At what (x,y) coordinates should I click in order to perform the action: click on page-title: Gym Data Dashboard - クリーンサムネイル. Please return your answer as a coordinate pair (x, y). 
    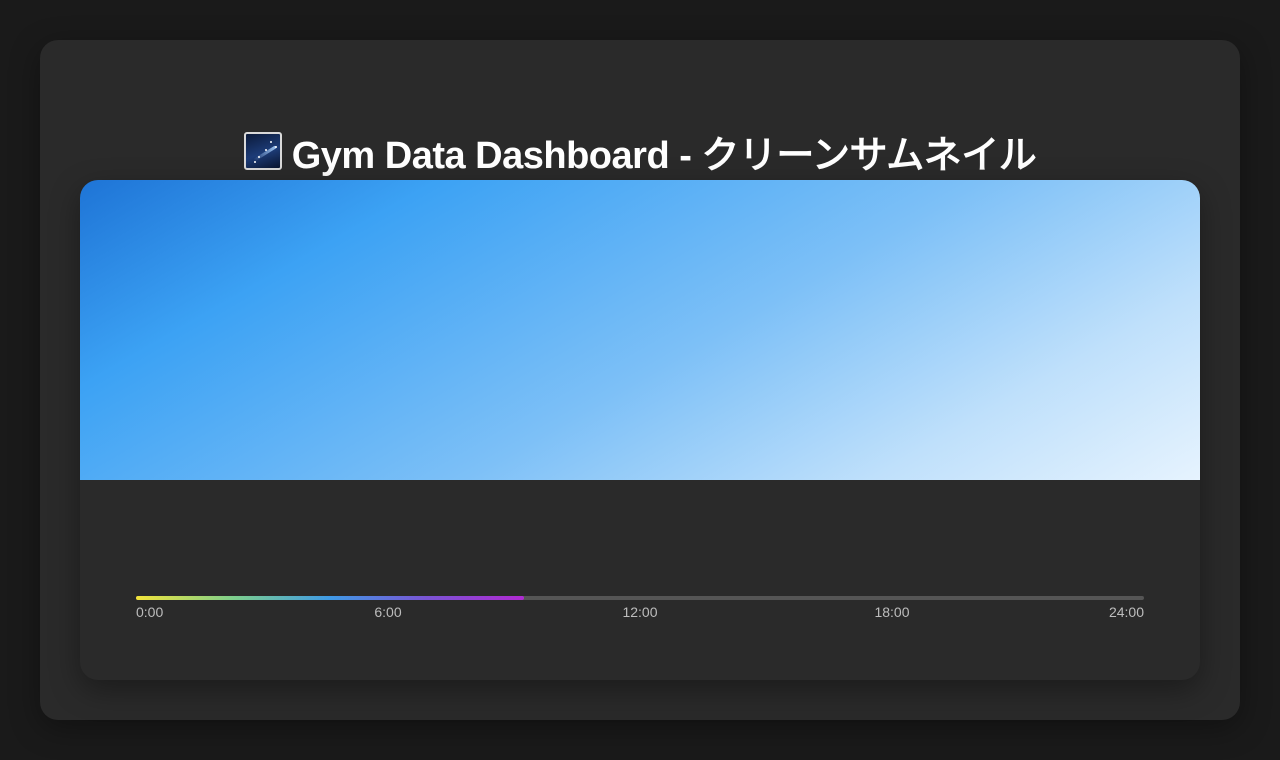
    Looking at the image, I should click on (664, 155).